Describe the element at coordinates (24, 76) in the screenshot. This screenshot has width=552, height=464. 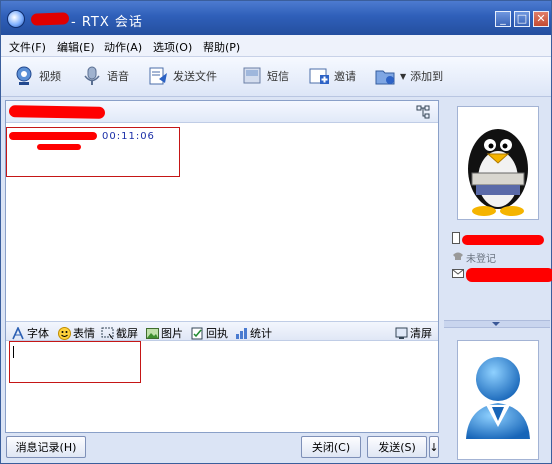
I see `webcam-icon` at that location.